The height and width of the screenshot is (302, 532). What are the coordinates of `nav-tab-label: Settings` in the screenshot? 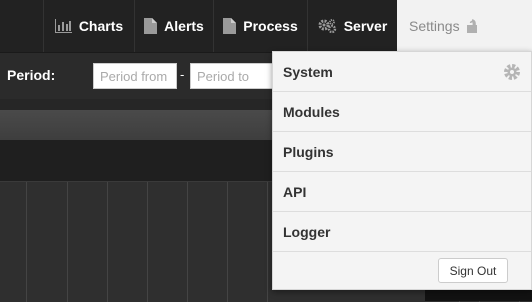 It's located at (434, 26).